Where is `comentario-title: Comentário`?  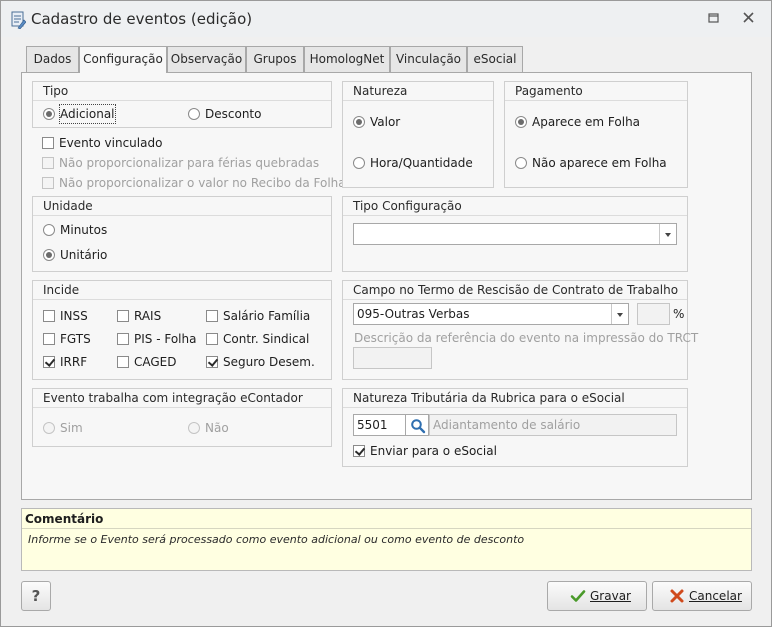
comentario-title: Comentário is located at coordinates (64, 519).